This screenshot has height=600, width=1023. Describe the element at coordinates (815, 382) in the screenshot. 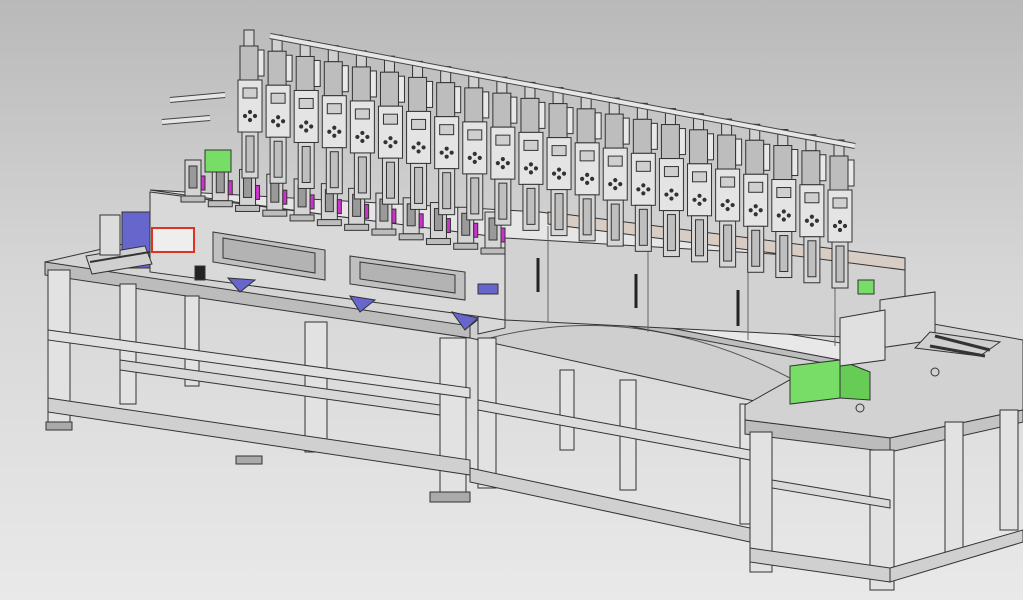

I see `green-block-right` at that location.